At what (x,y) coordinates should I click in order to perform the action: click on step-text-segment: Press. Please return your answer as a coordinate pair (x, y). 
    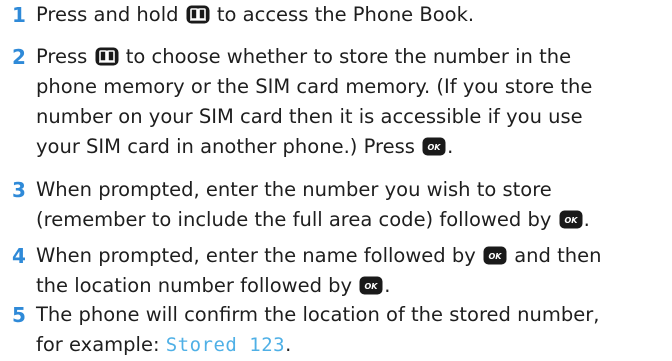
    Looking at the image, I should click on (65, 56).